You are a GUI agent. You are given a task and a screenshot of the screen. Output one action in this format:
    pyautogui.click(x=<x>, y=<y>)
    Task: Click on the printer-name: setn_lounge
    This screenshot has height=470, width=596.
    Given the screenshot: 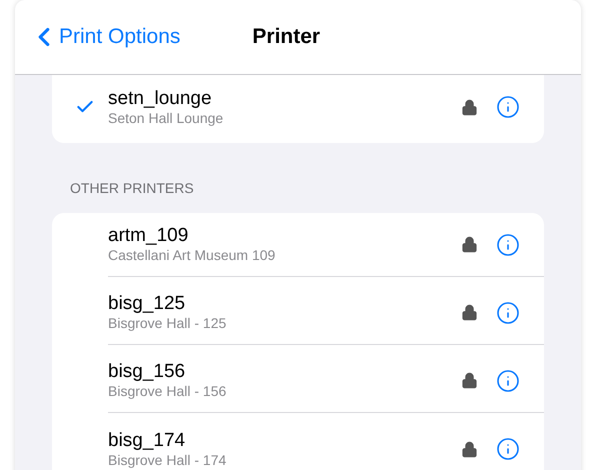 What is the action you would take?
    pyautogui.click(x=160, y=99)
    